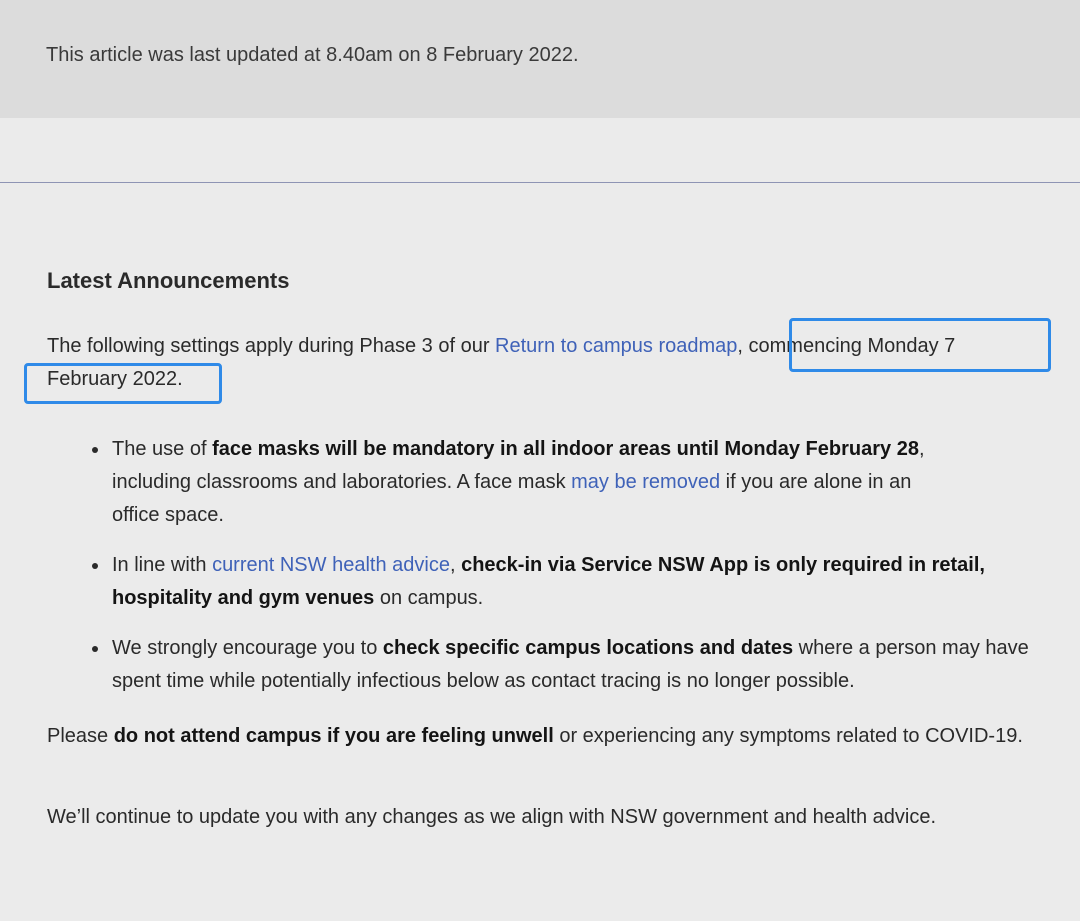 Image resolution: width=1080 pixels, height=921 pixels. I want to click on list-item-text: The use of, so click(162, 449).